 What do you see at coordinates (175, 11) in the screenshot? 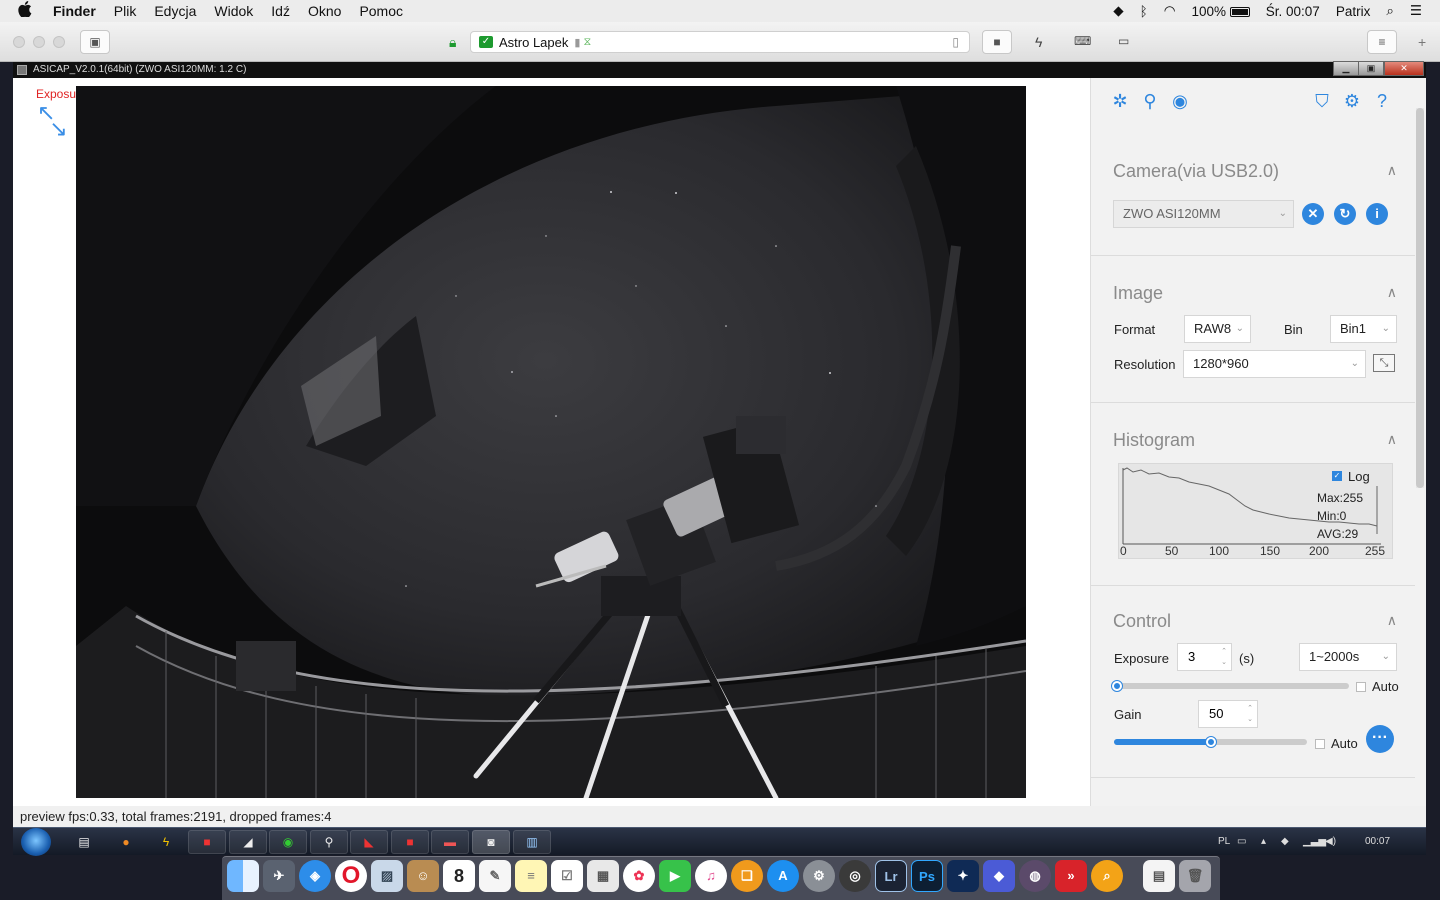
I see `menu-edycja: Edycja` at bounding box center [175, 11].